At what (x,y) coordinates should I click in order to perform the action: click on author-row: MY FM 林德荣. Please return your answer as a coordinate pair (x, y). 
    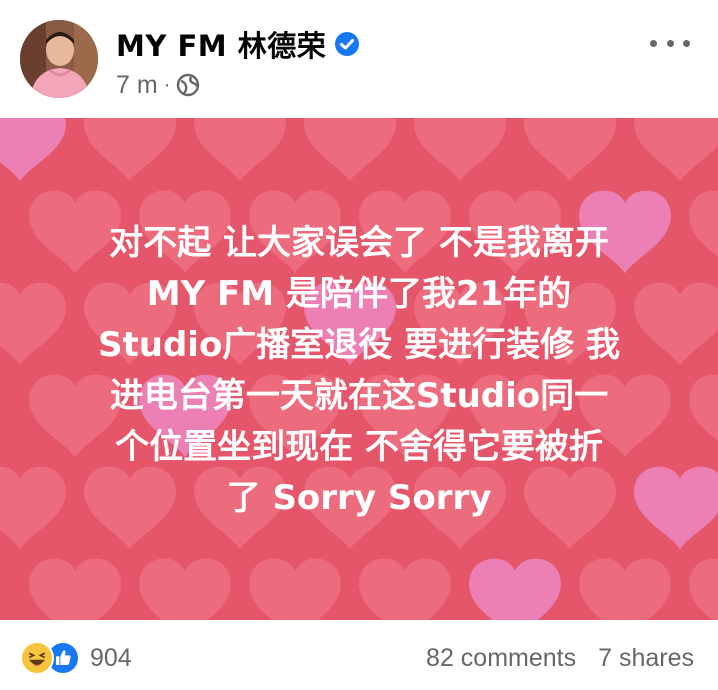
    Looking at the image, I should click on (238, 44).